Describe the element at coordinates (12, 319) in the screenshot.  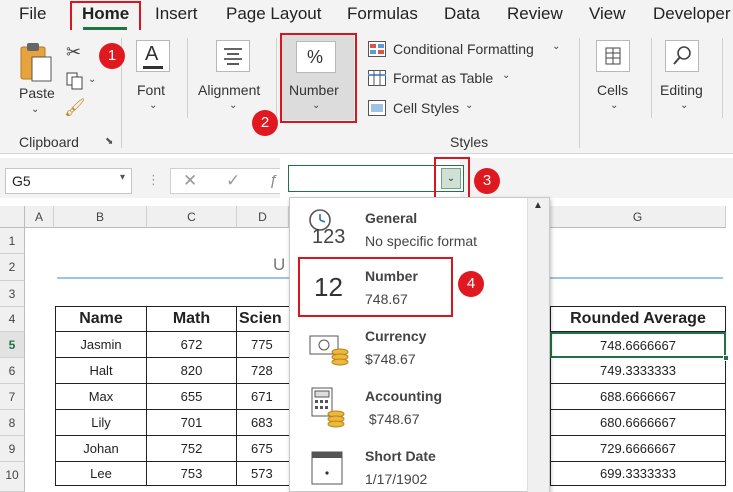
I see `row-header: 4` at that location.